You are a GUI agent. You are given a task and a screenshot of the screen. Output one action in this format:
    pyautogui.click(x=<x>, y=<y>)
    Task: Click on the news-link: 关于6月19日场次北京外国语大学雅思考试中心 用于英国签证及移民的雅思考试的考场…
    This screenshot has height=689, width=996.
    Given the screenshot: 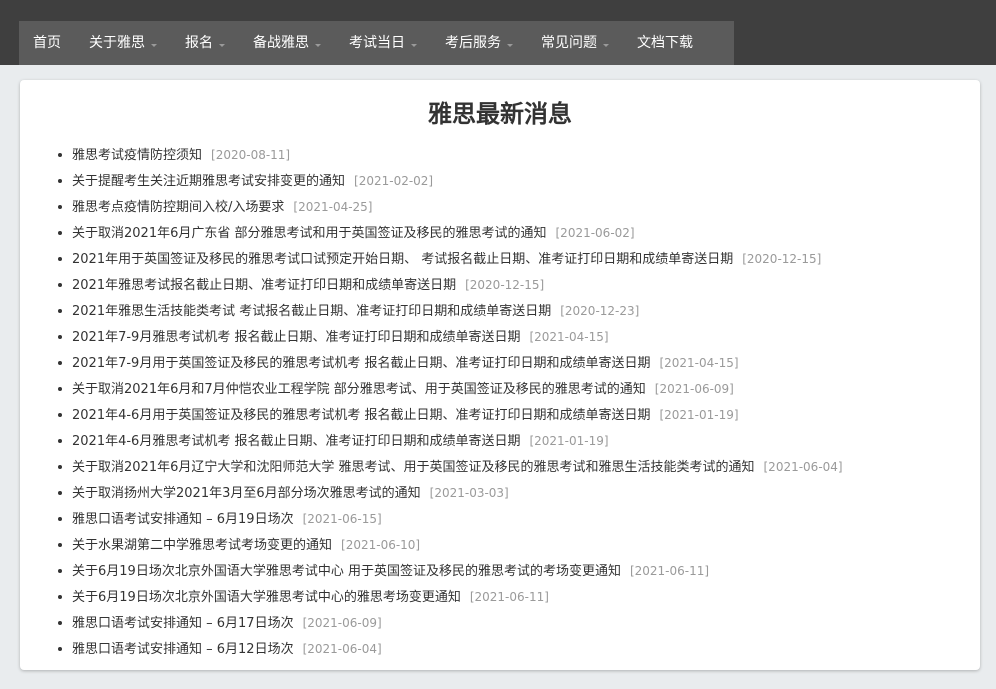 What is the action you would take?
    pyautogui.click(x=346, y=571)
    